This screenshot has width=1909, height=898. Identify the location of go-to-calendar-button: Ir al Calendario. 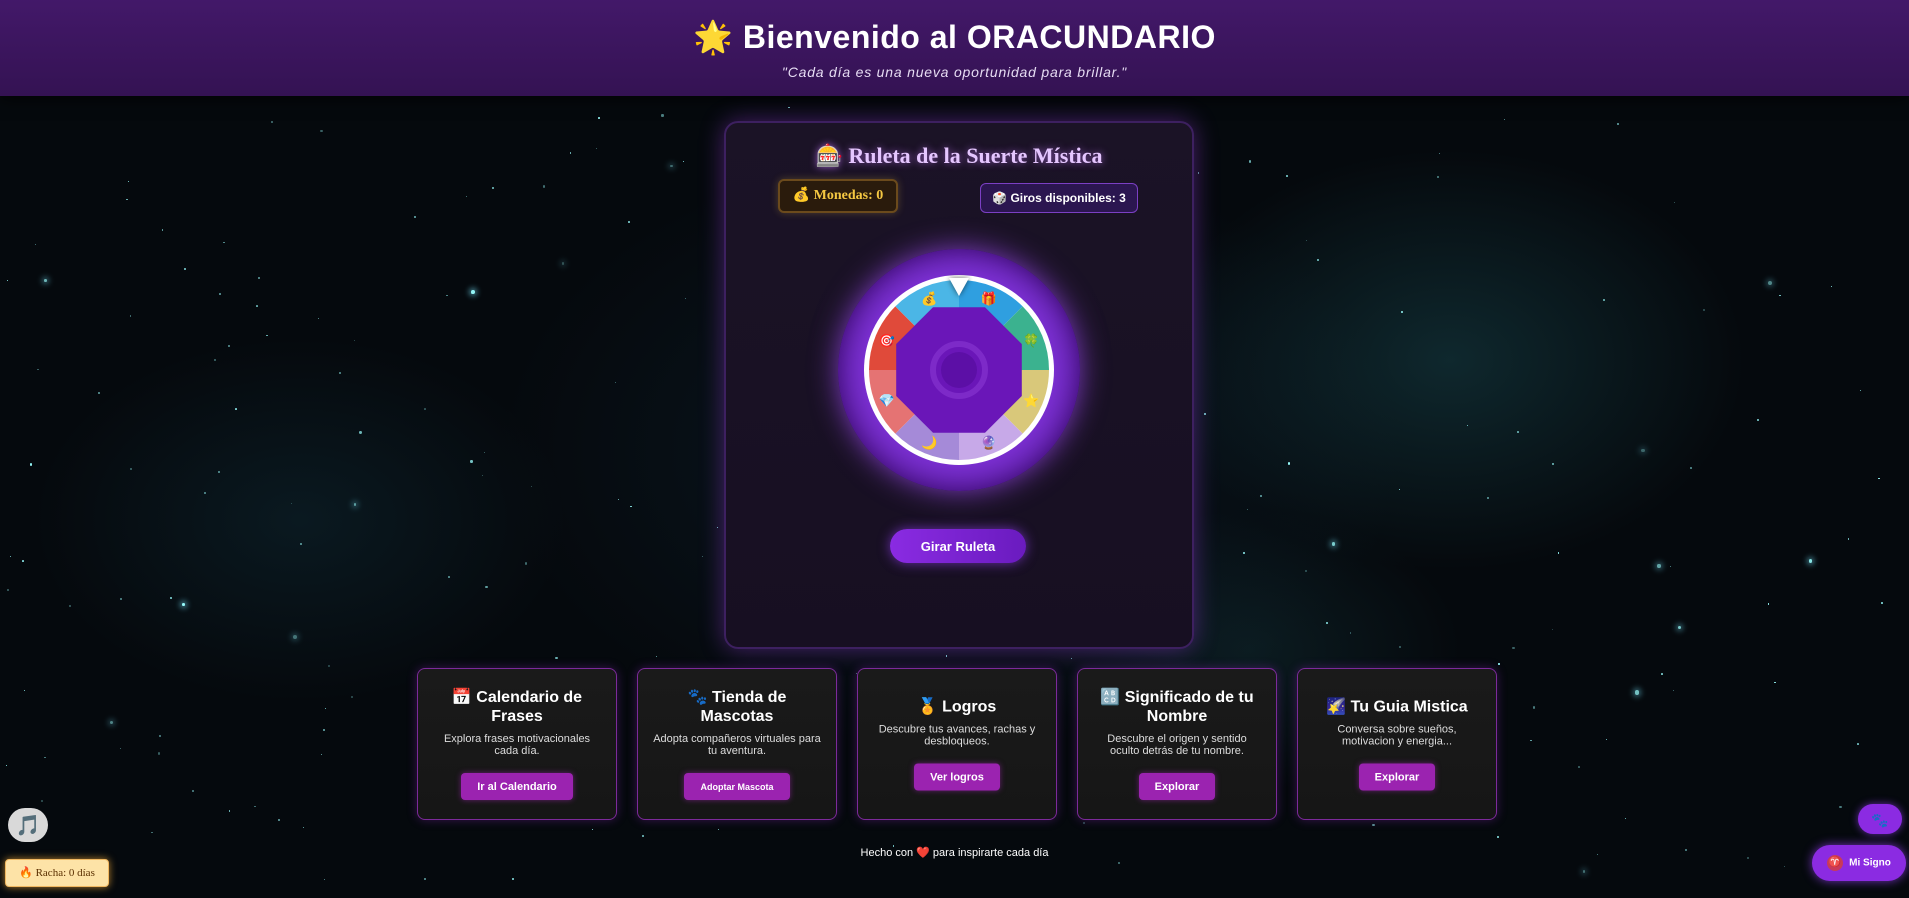
(517, 786).